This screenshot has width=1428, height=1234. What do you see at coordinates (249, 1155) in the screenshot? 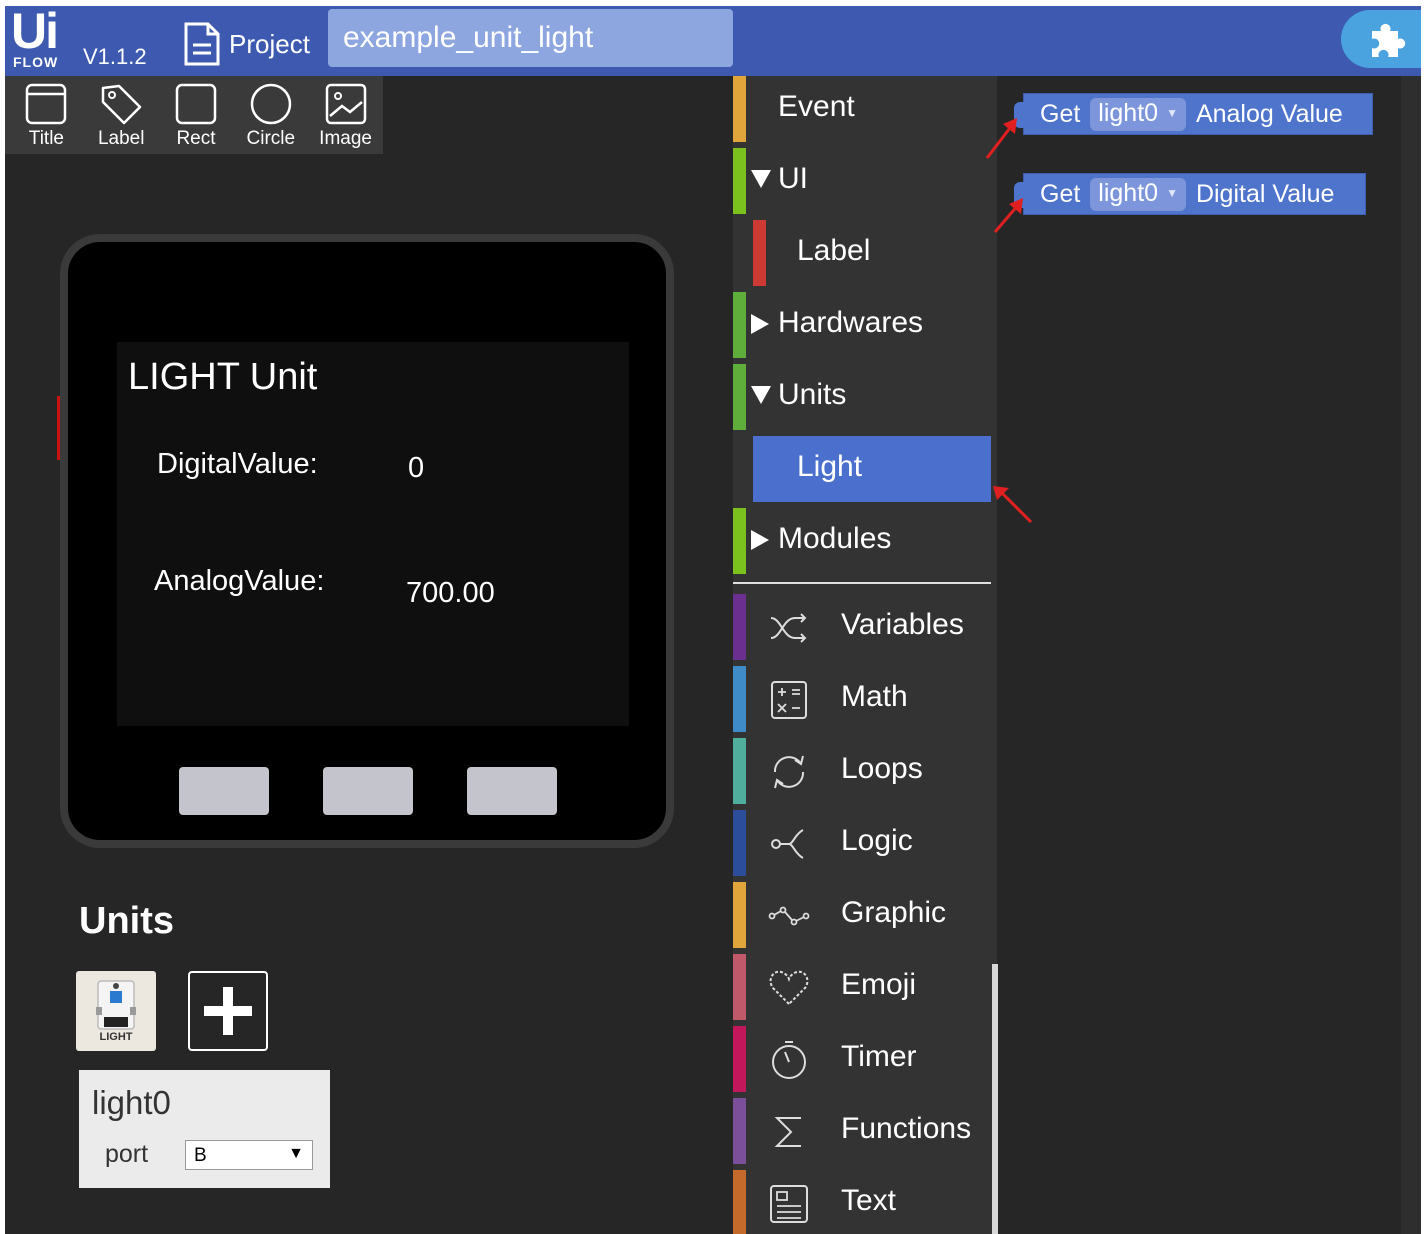
I see `port-select: B ▼` at bounding box center [249, 1155].